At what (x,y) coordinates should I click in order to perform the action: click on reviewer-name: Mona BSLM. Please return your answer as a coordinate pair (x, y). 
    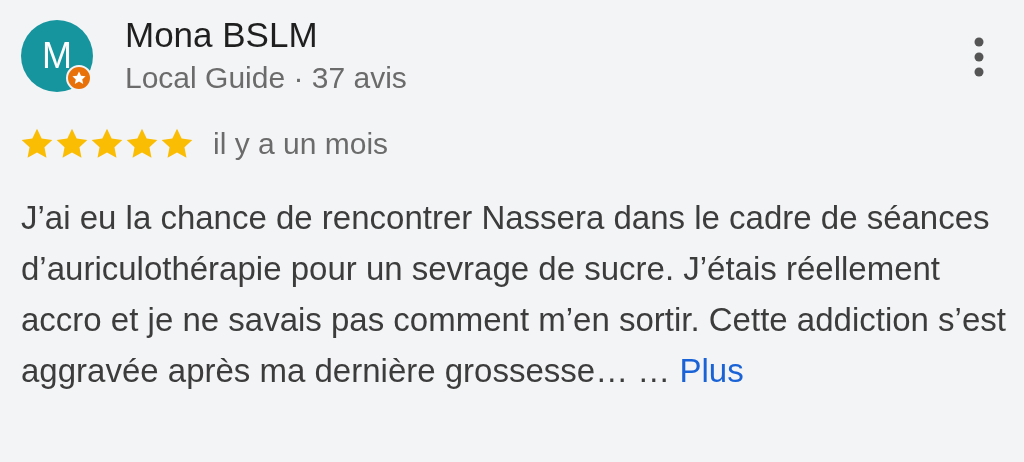
    Looking at the image, I should click on (266, 35).